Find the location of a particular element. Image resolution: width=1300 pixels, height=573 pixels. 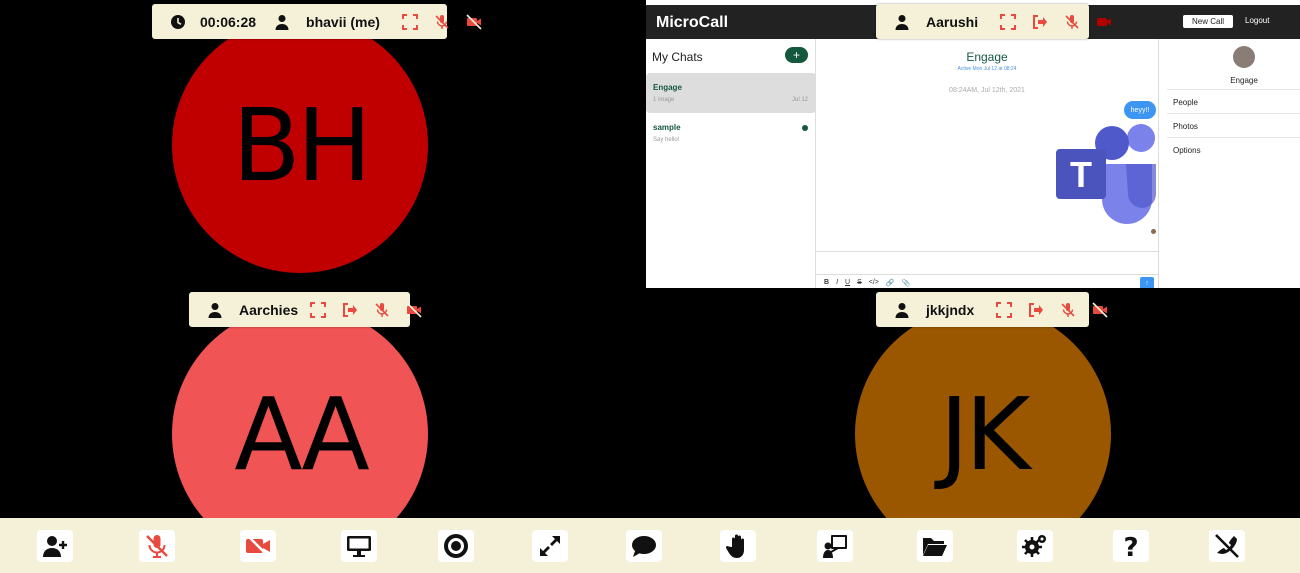

help-icon: ? is located at coordinates (1131, 546).